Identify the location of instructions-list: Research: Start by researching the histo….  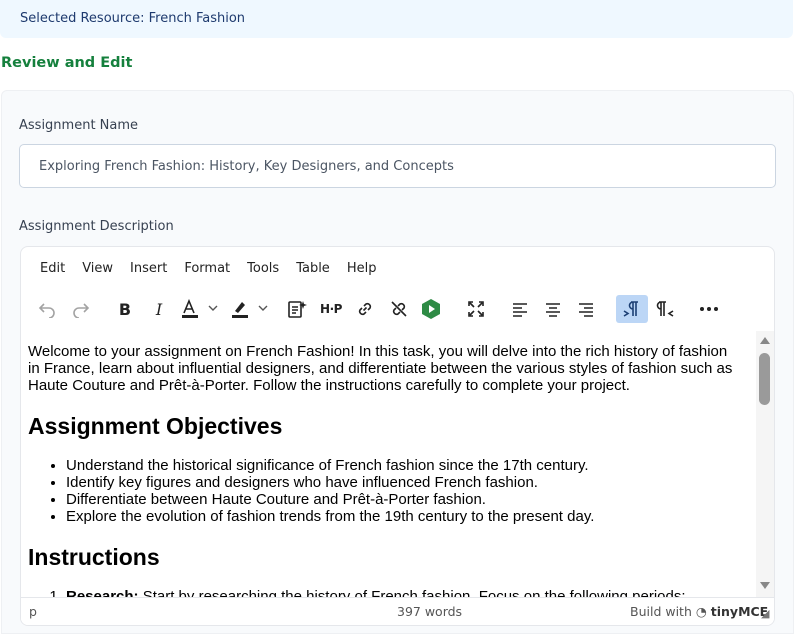
(385, 592).